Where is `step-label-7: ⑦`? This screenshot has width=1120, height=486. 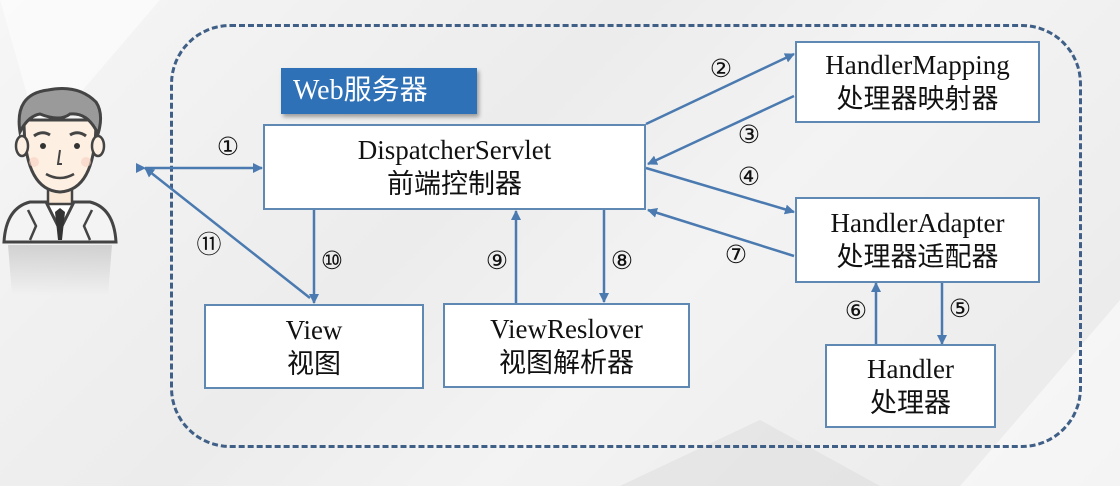
step-label-7: ⑦ is located at coordinates (736, 255).